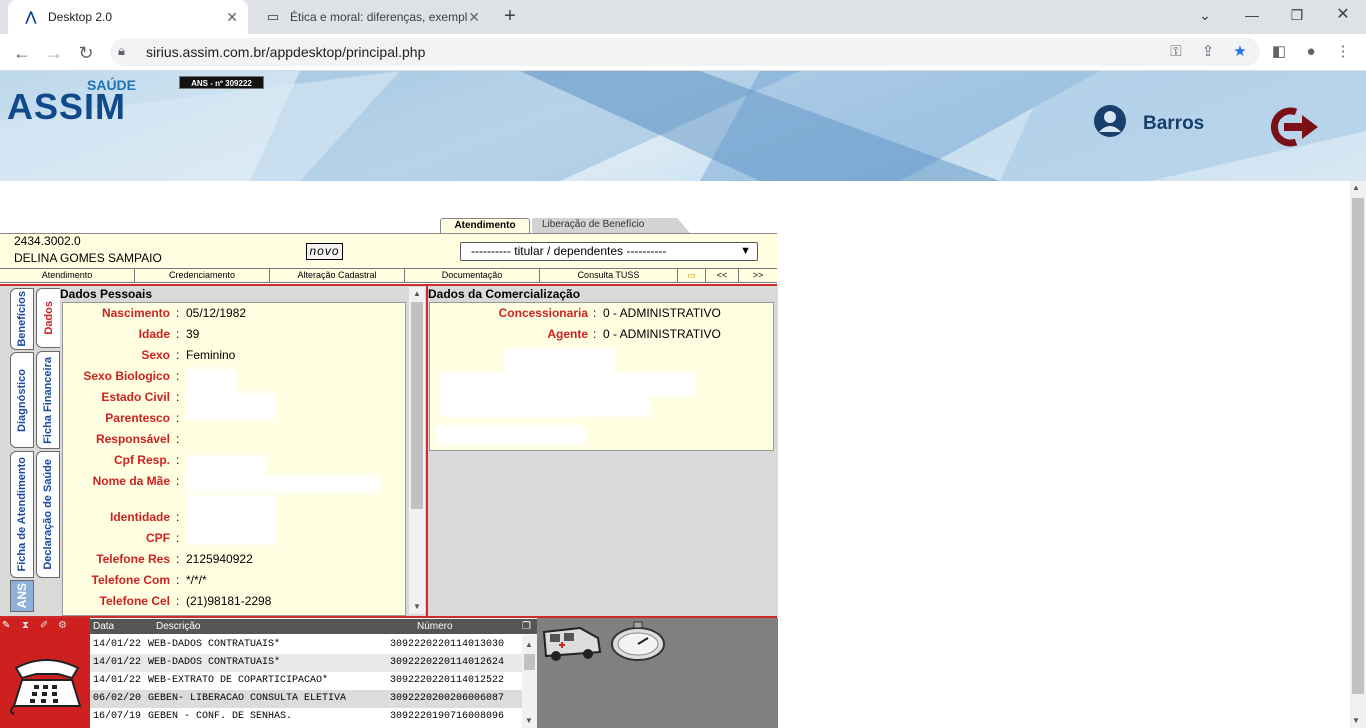 This screenshot has width=1366, height=728. What do you see at coordinates (238, 680) in the screenshot?
I see `cell-descricao: WEB-EXTRATO DE COPARTICIPACAO*` at bounding box center [238, 680].